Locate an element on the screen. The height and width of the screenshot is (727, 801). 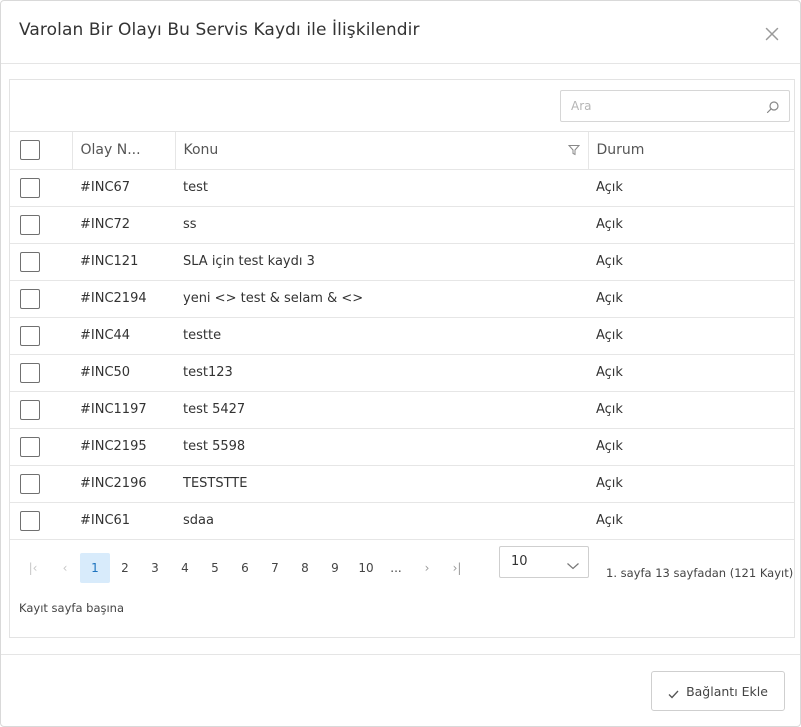
table-row: #INC50 test123 Açık is located at coordinates (402, 373).